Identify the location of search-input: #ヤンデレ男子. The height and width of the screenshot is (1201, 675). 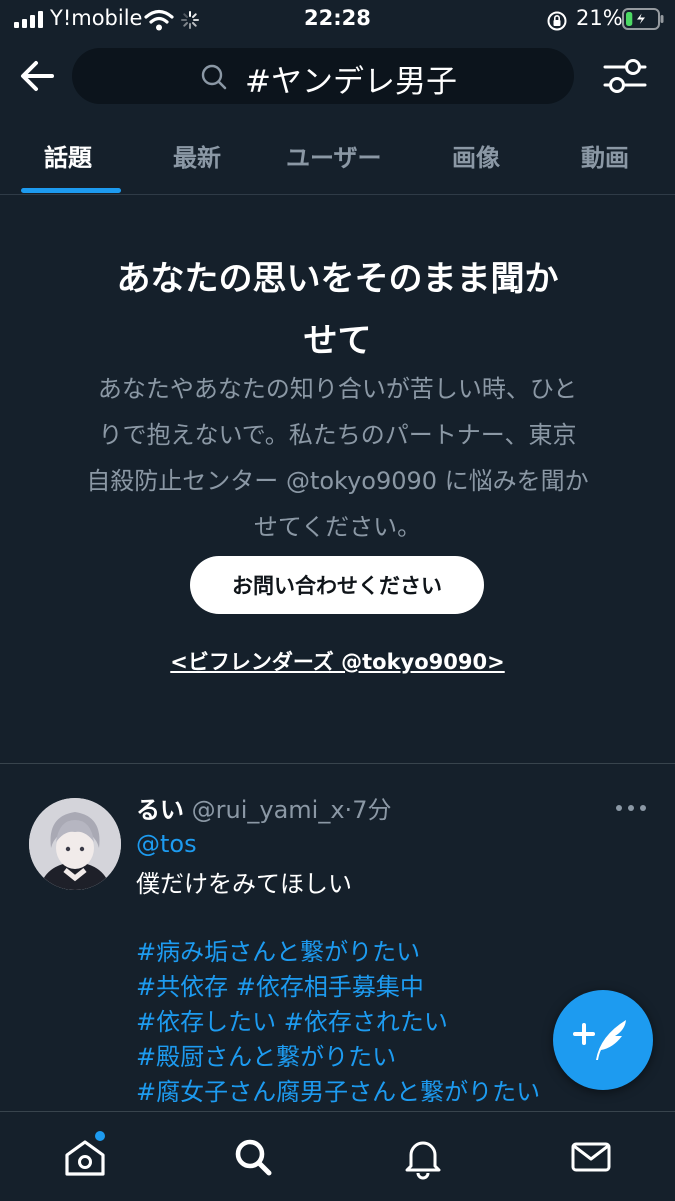
(323, 76).